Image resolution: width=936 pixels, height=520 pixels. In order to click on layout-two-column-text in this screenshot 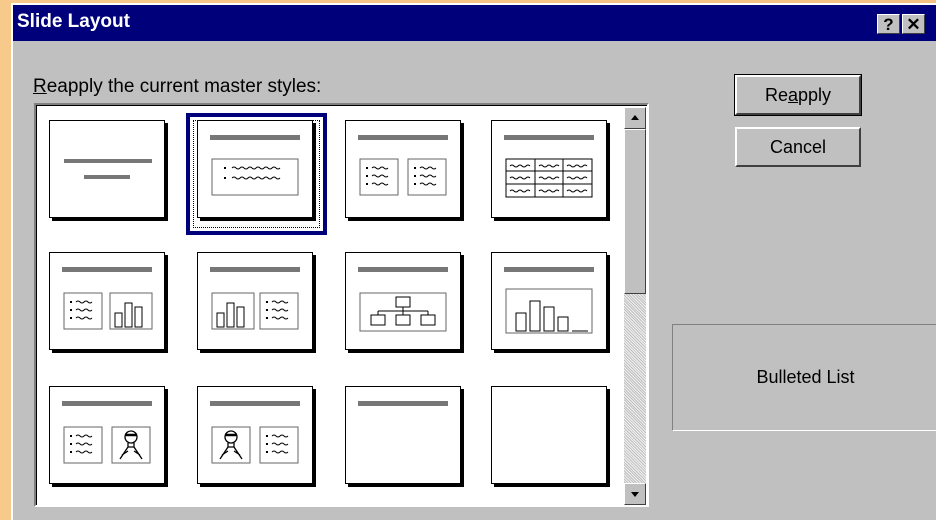, I will do `click(403, 169)`.